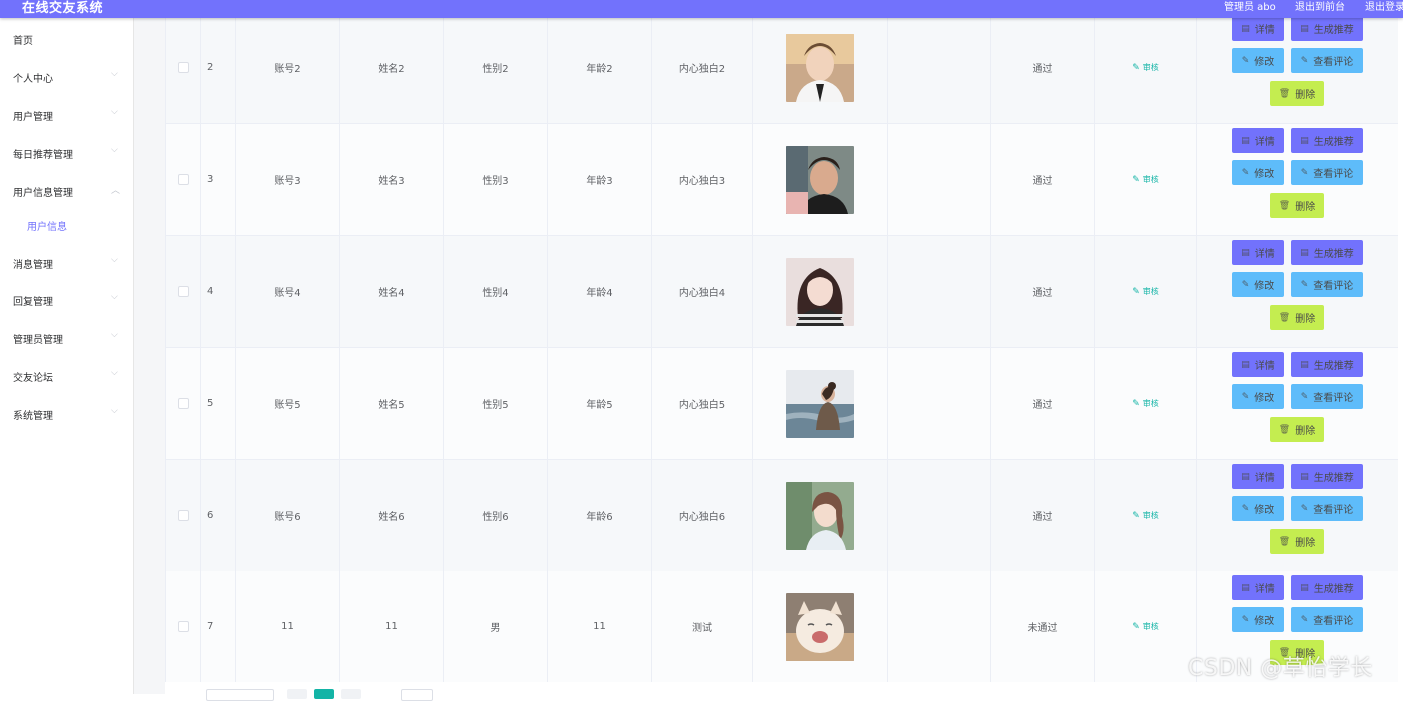 This screenshot has height=701, width=1403. What do you see at coordinates (66, 37) in the screenshot?
I see `sidebar-item-home: 首页` at bounding box center [66, 37].